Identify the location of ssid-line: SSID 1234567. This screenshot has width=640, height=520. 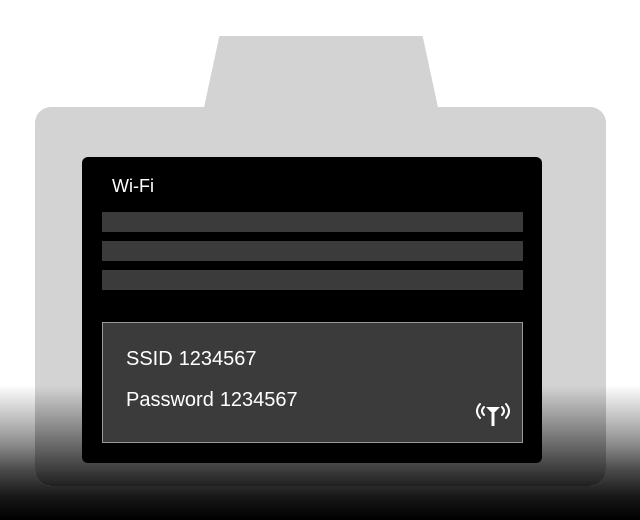
(191, 359).